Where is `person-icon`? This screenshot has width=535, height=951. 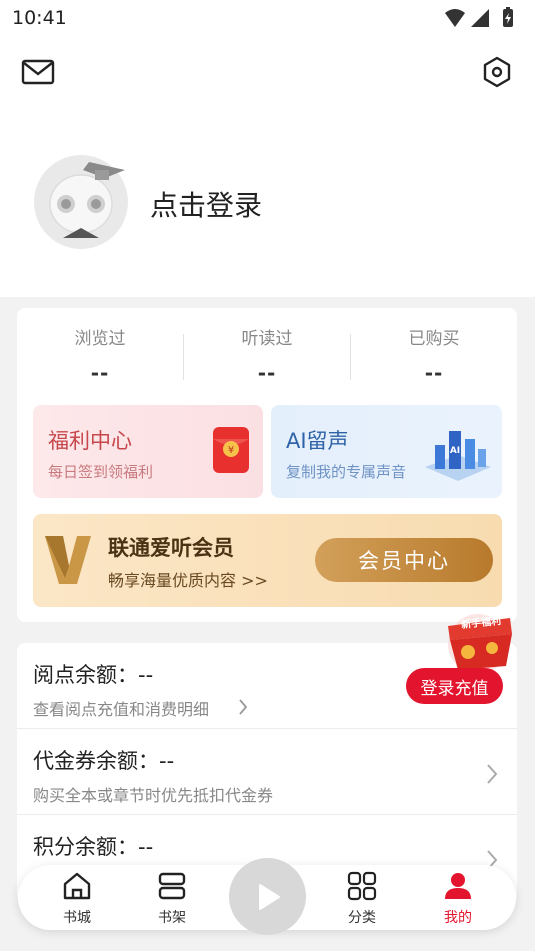
person-icon is located at coordinates (458, 886).